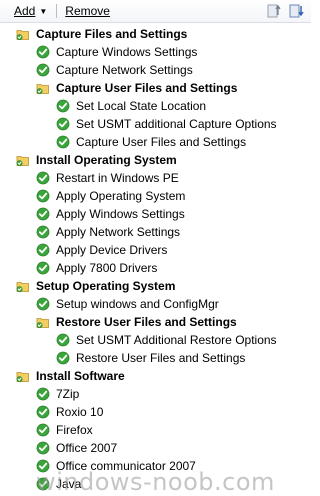 The height and width of the screenshot is (496, 320). What do you see at coordinates (147, 88) in the screenshot?
I see `tree-group-label: Capture User Files and Settings` at bounding box center [147, 88].